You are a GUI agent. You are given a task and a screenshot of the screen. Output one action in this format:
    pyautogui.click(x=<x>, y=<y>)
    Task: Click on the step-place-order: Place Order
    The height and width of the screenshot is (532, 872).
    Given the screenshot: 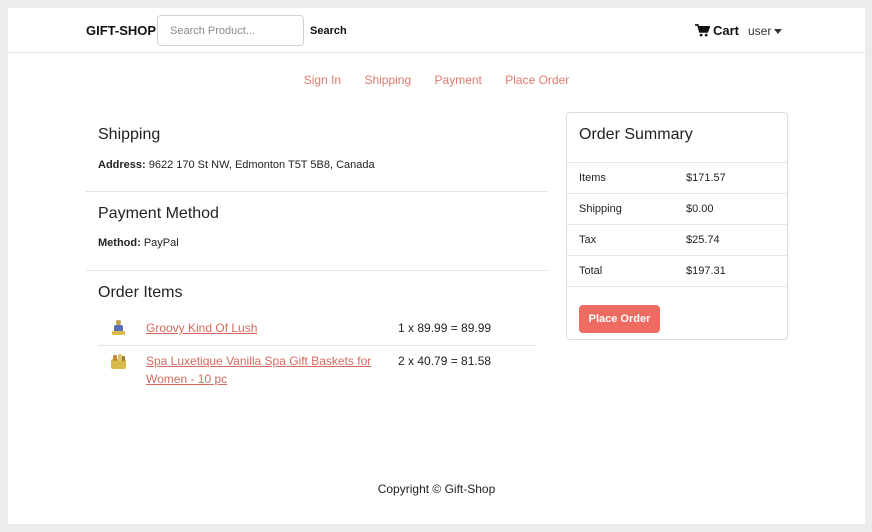 What is the action you would take?
    pyautogui.click(x=537, y=80)
    